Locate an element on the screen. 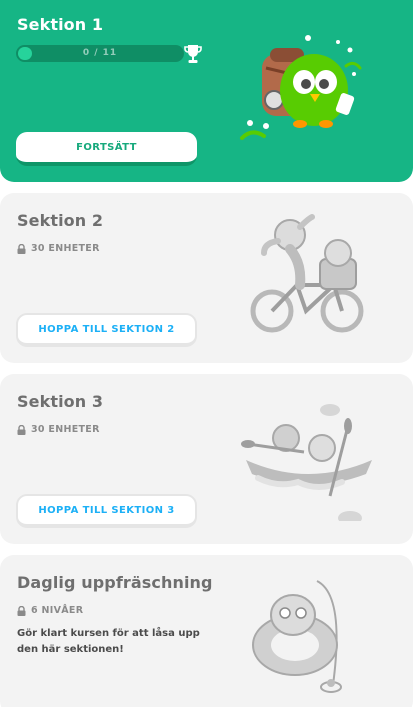 This screenshot has width=413, height=707. section-3-units-label: 30 ENHETER is located at coordinates (65, 429).